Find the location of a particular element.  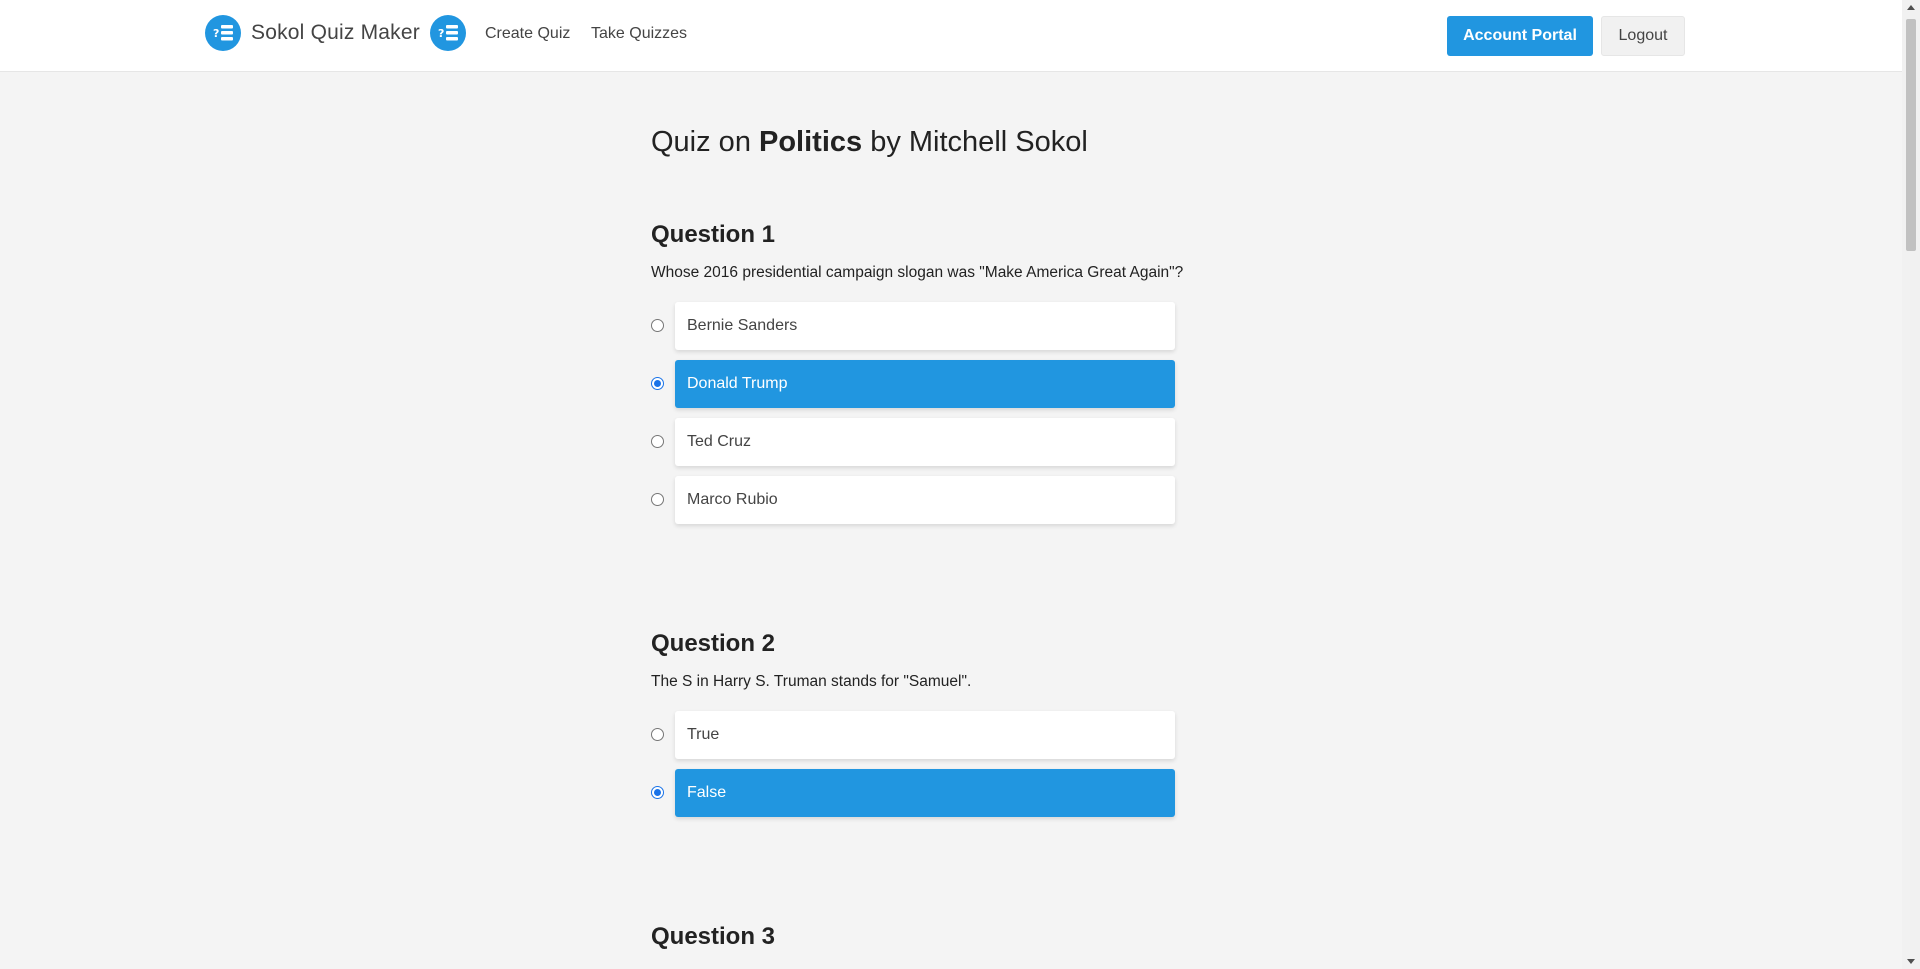

scroll-down-icon is located at coordinates (1911, 961).